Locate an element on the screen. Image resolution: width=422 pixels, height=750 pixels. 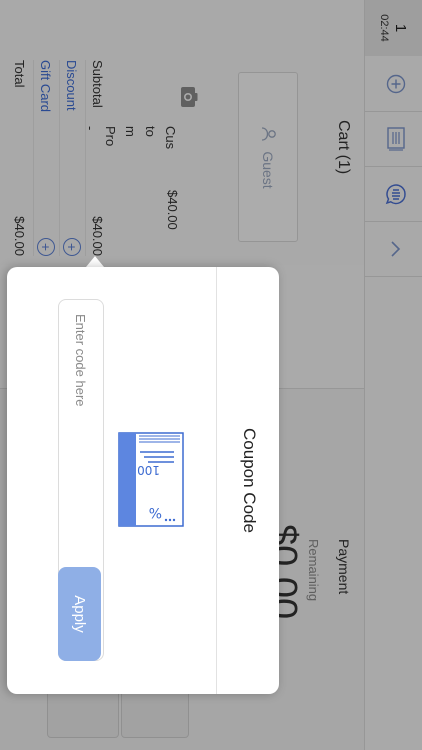
coupon-illus-symbol: % is located at coordinates (155, 512).